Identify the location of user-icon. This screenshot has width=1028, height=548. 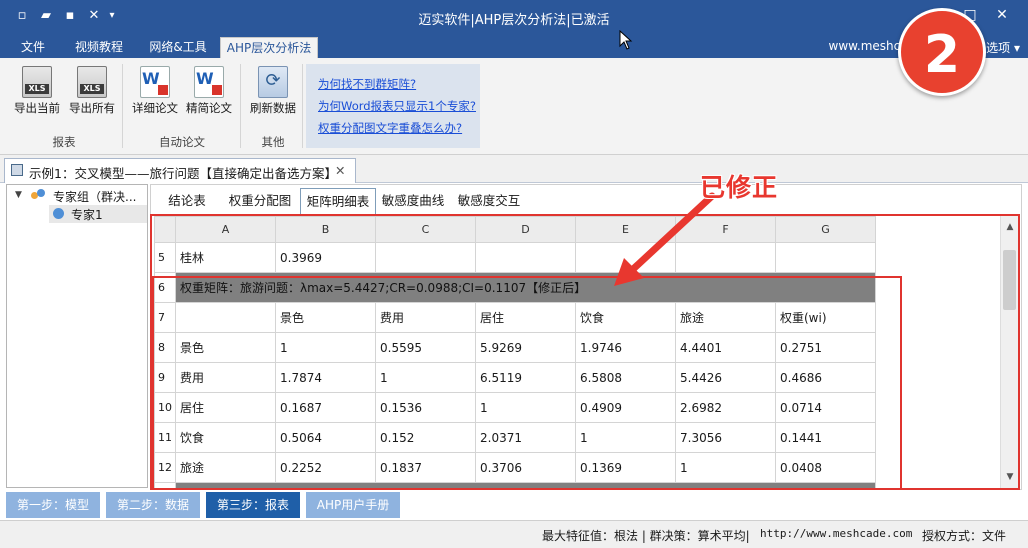
(58, 213).